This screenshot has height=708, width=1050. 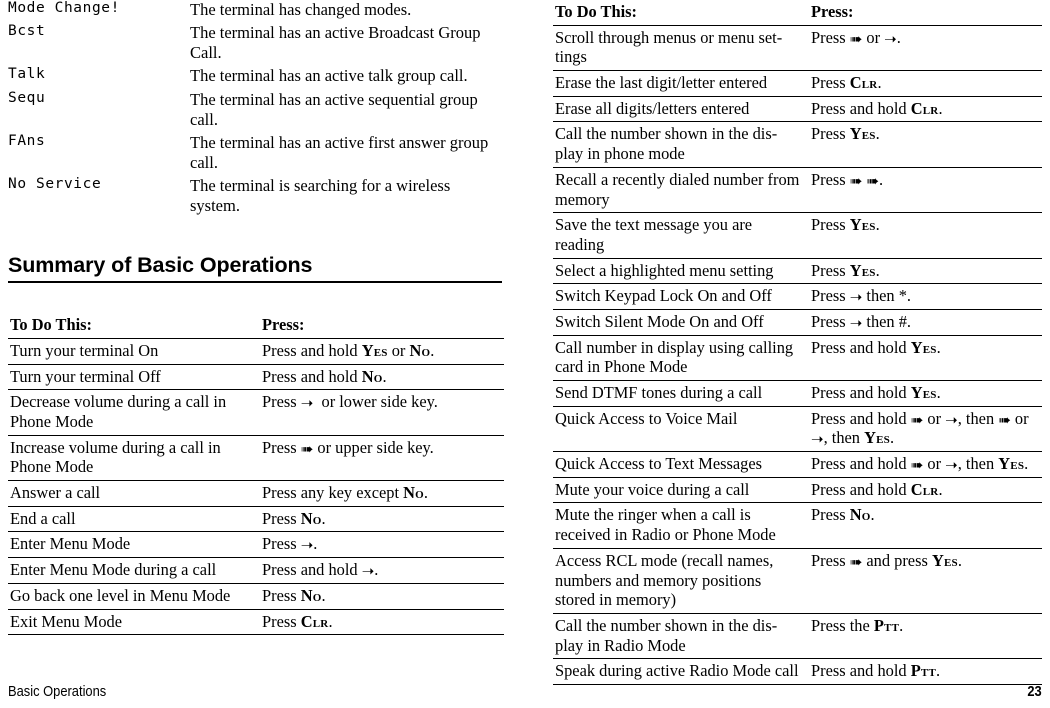 I want to click on task-description-cell: Switch Keypad Lock On and Off, so click(x=681, y=296).